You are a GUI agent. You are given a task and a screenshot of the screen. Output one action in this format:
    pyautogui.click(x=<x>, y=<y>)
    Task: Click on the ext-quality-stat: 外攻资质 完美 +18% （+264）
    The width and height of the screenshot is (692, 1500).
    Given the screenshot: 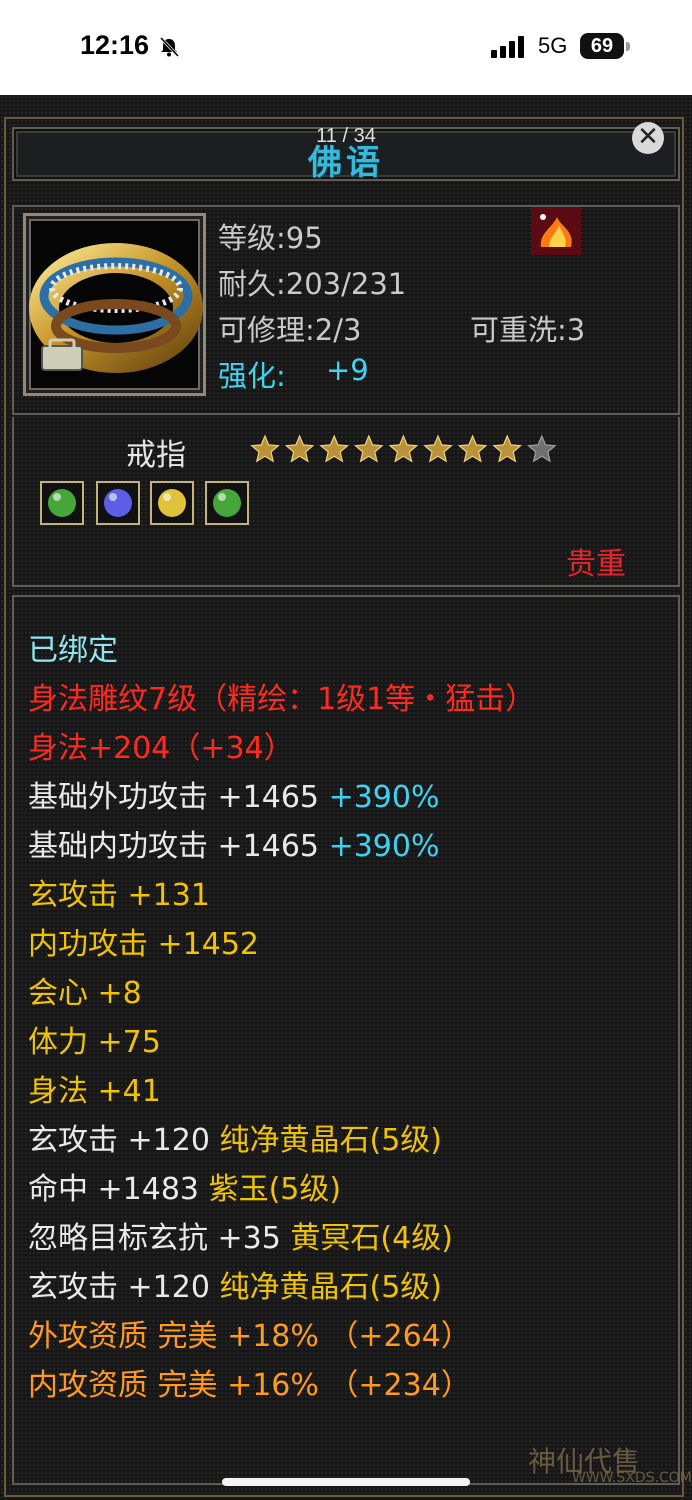 What is the action you would take?
    pyautogui.click(x=249, y=1336)
    